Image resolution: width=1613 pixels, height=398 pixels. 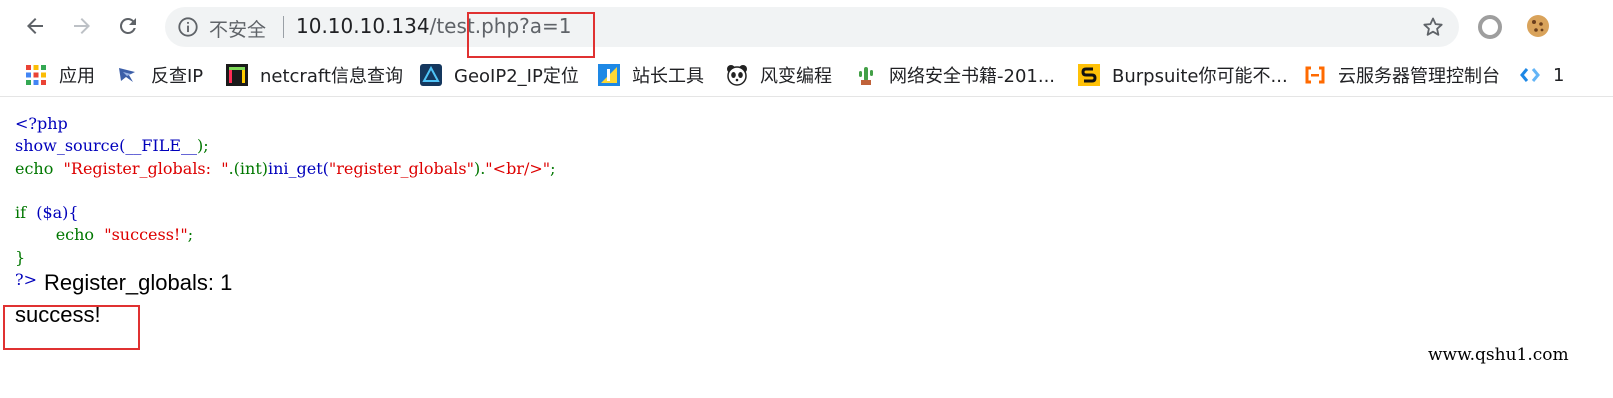 I want to click on code-brace: }, so click(x=20, y=257).